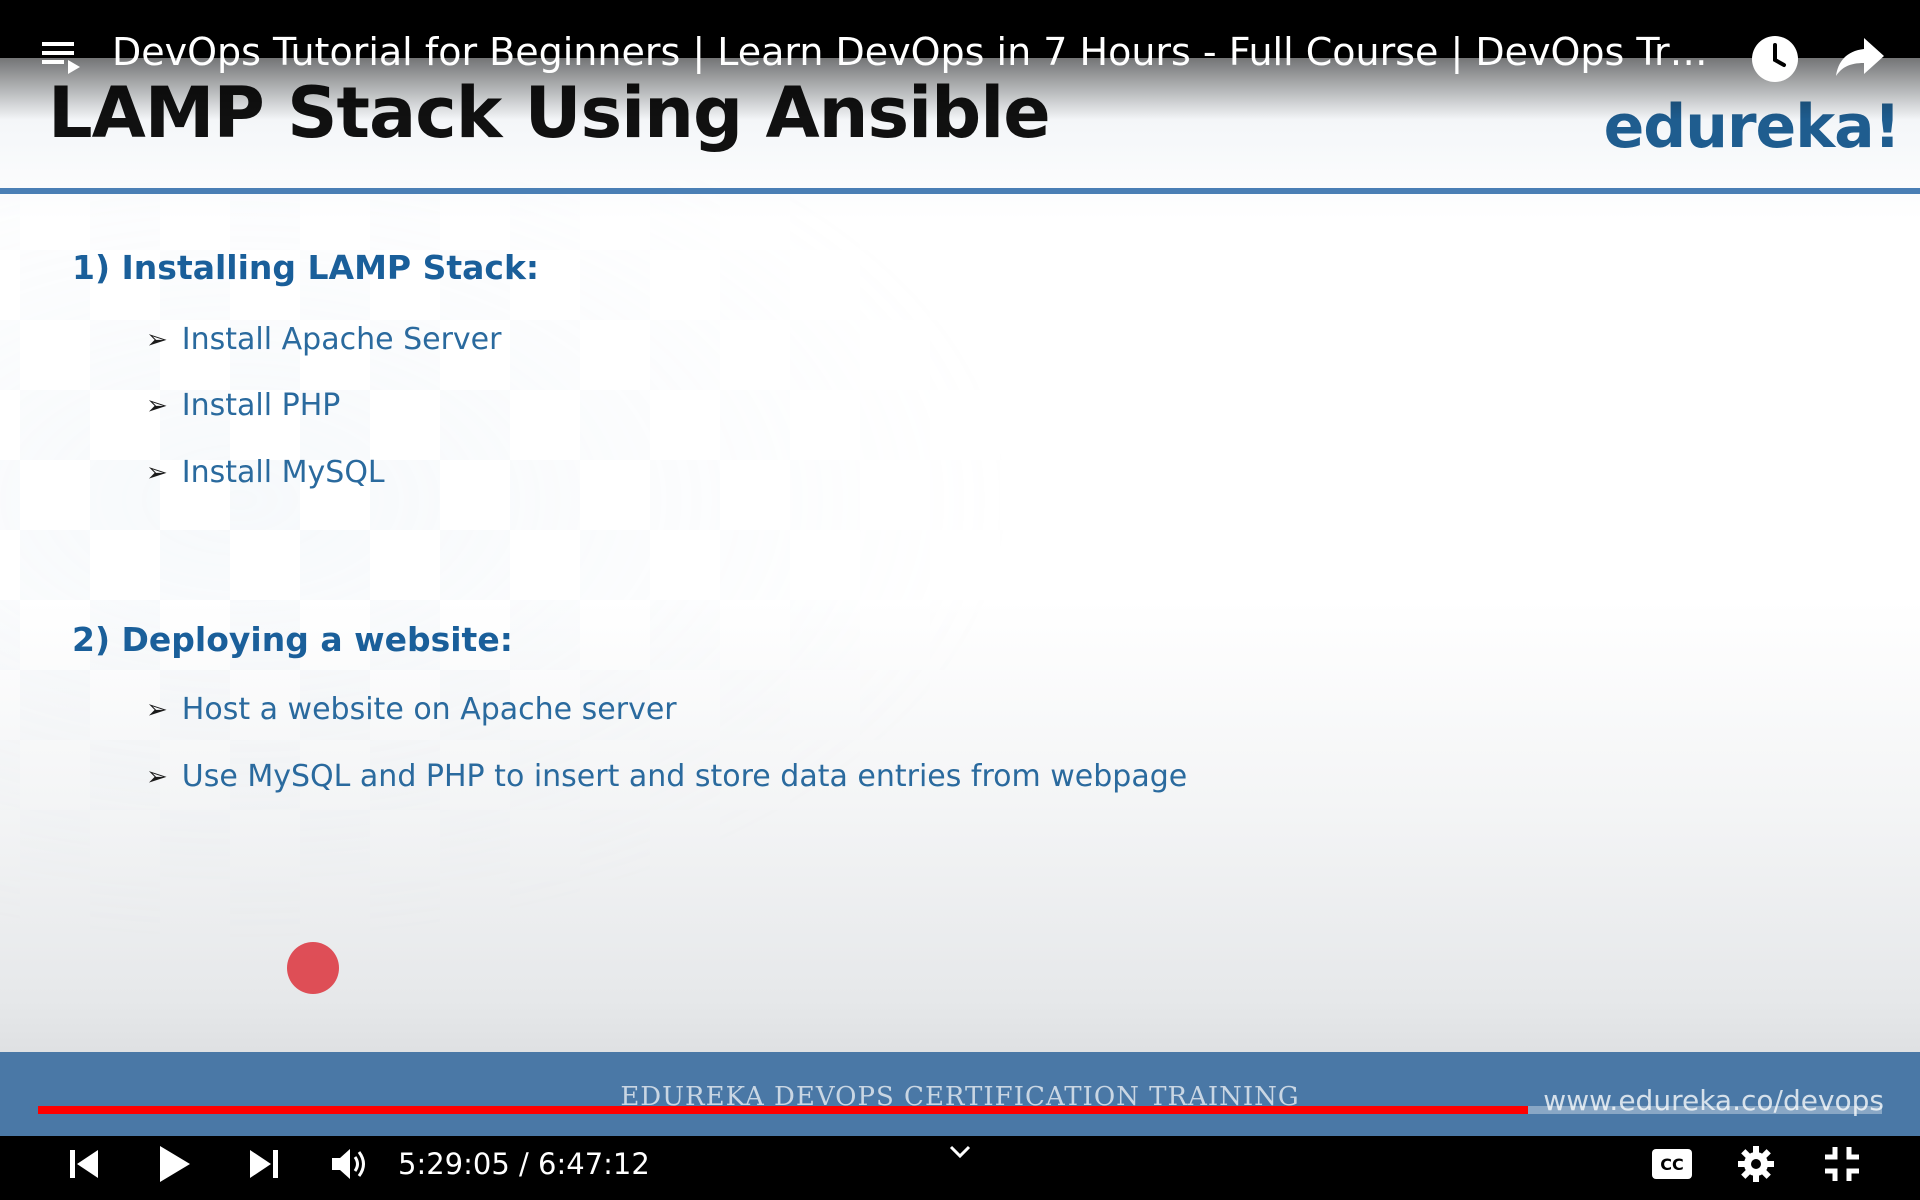 This screenshot has height=1200, width=1920. Describe the element at coordinates (429, 709) in the screenshot. I see `bullet-text: Host a website on Apache server` at that location.